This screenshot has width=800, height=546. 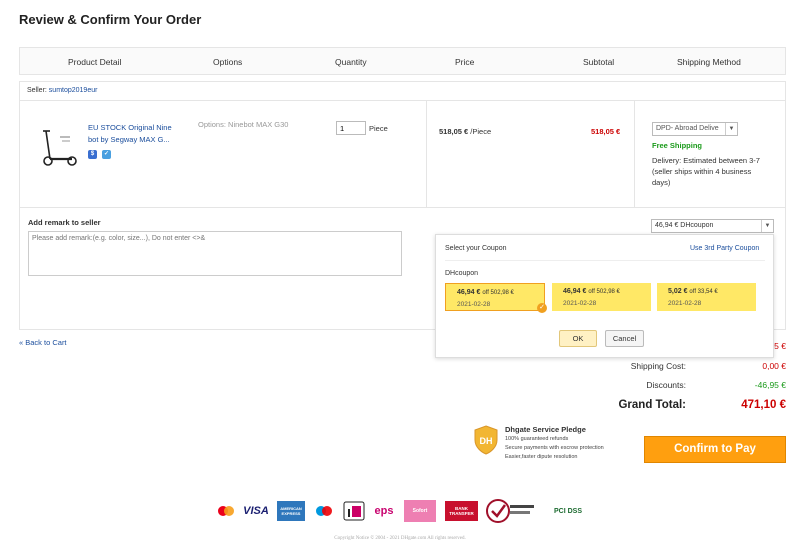 What do you see at coordinates (64, 222) in the screenshot?
I see `remark-label: Add remark to seller` at bounding box center [64, 222].